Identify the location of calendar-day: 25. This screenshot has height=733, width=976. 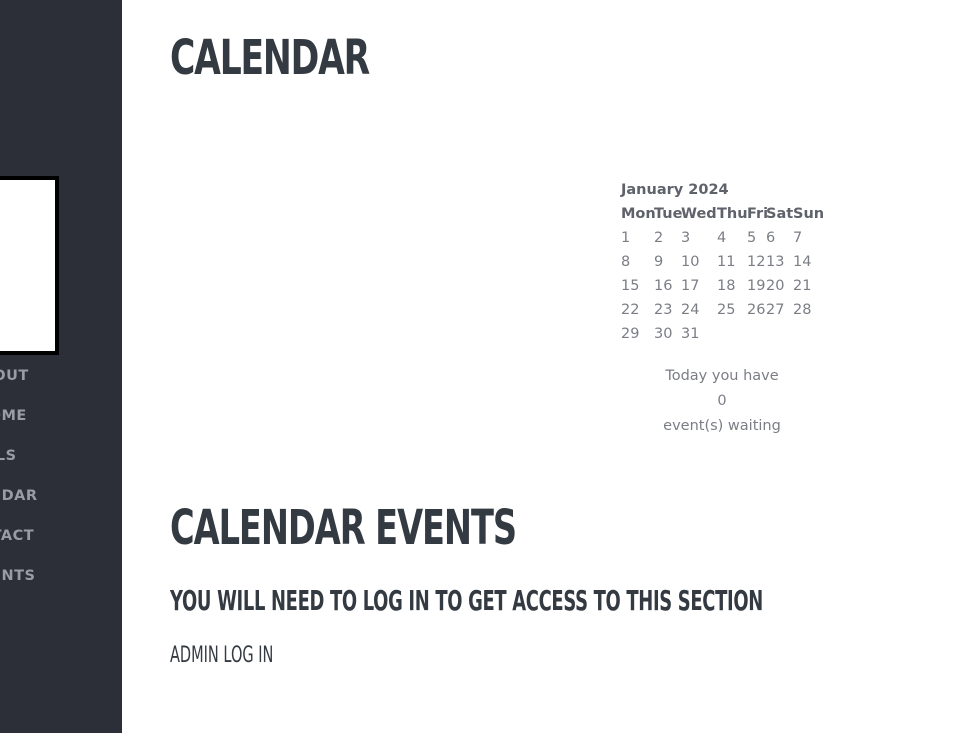
(726, 310).